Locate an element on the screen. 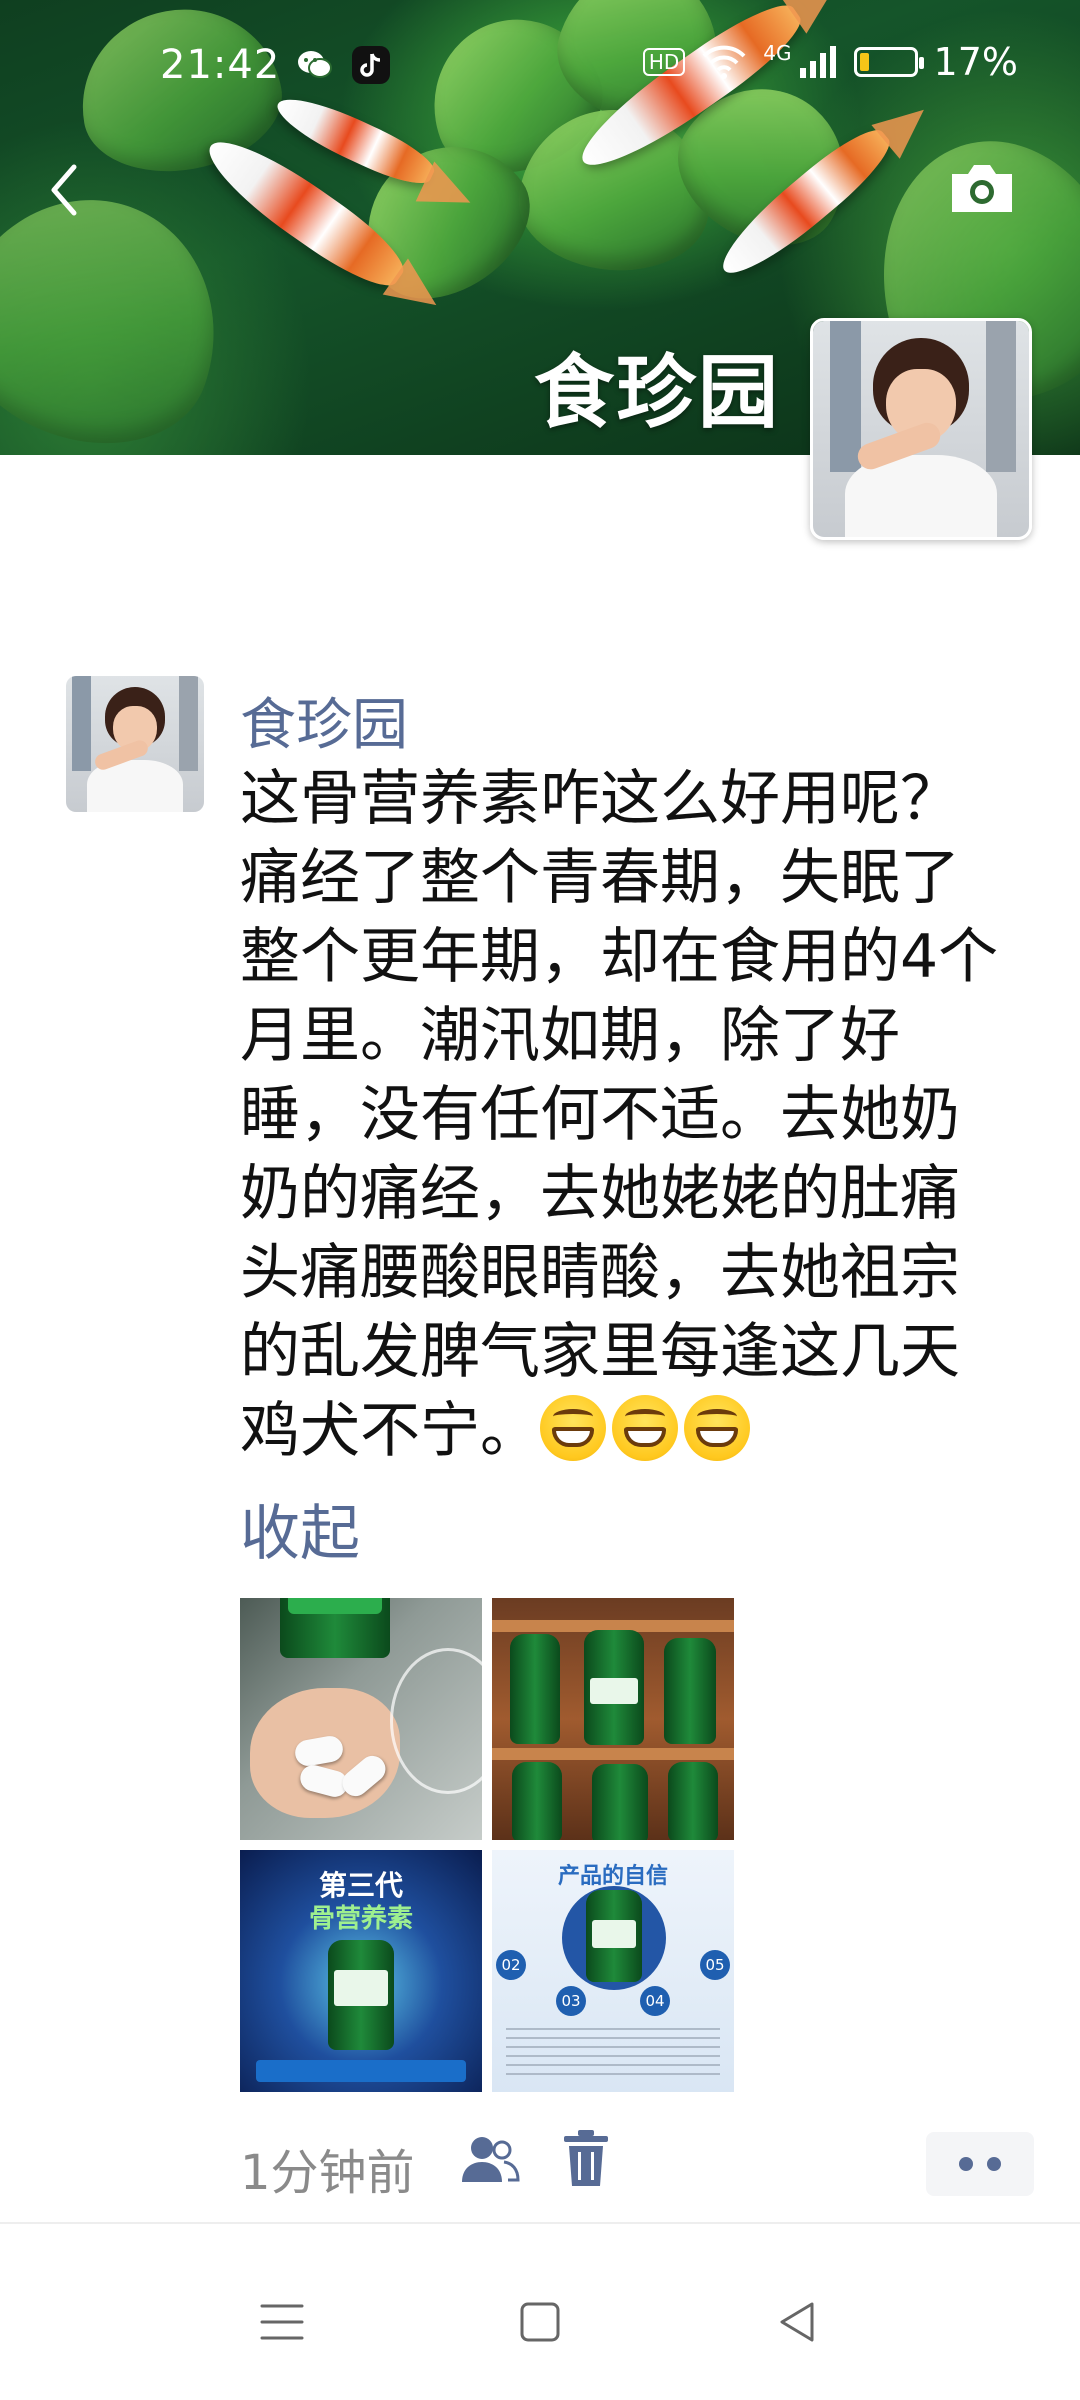  cover-avatar is located at coordinates (921, 429).